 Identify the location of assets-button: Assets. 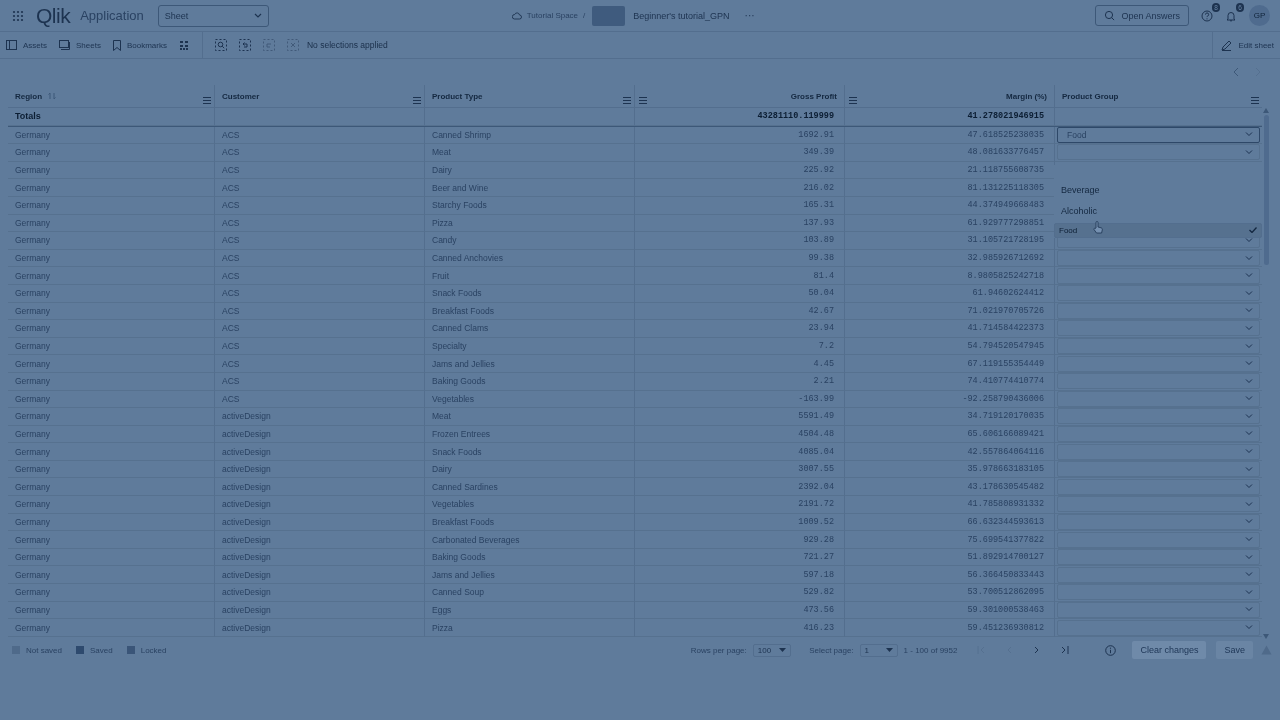
(26, 45).